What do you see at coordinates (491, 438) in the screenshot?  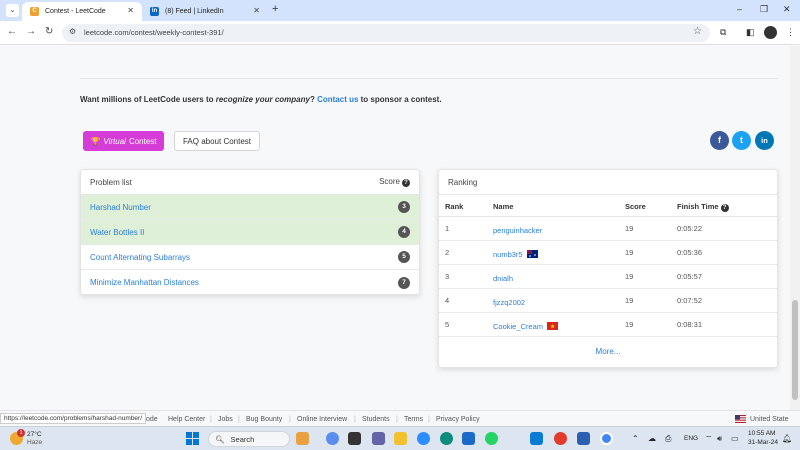 I see `whatsapp-icon` at bounding box center [491, 438].